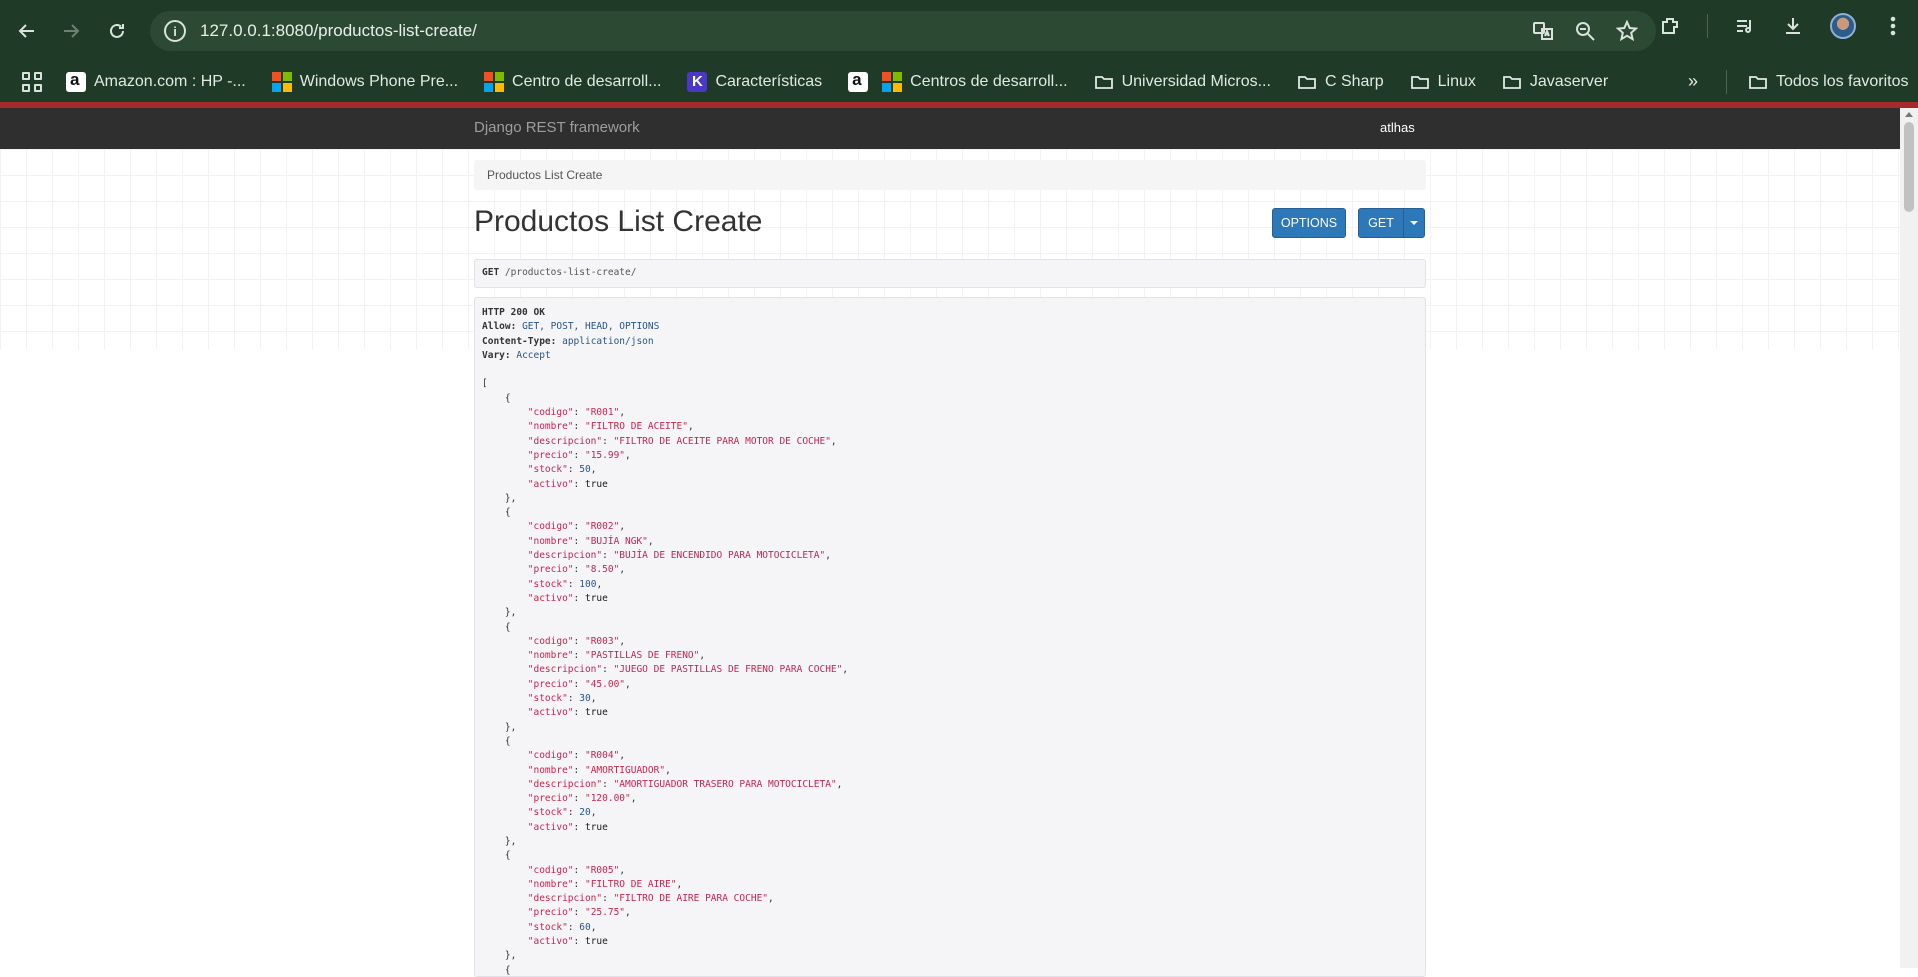  Describe the element at coordinates (1555, 82) in the screenshot. I see `bookmark-folder-javaserver: Javaserver` at that location.